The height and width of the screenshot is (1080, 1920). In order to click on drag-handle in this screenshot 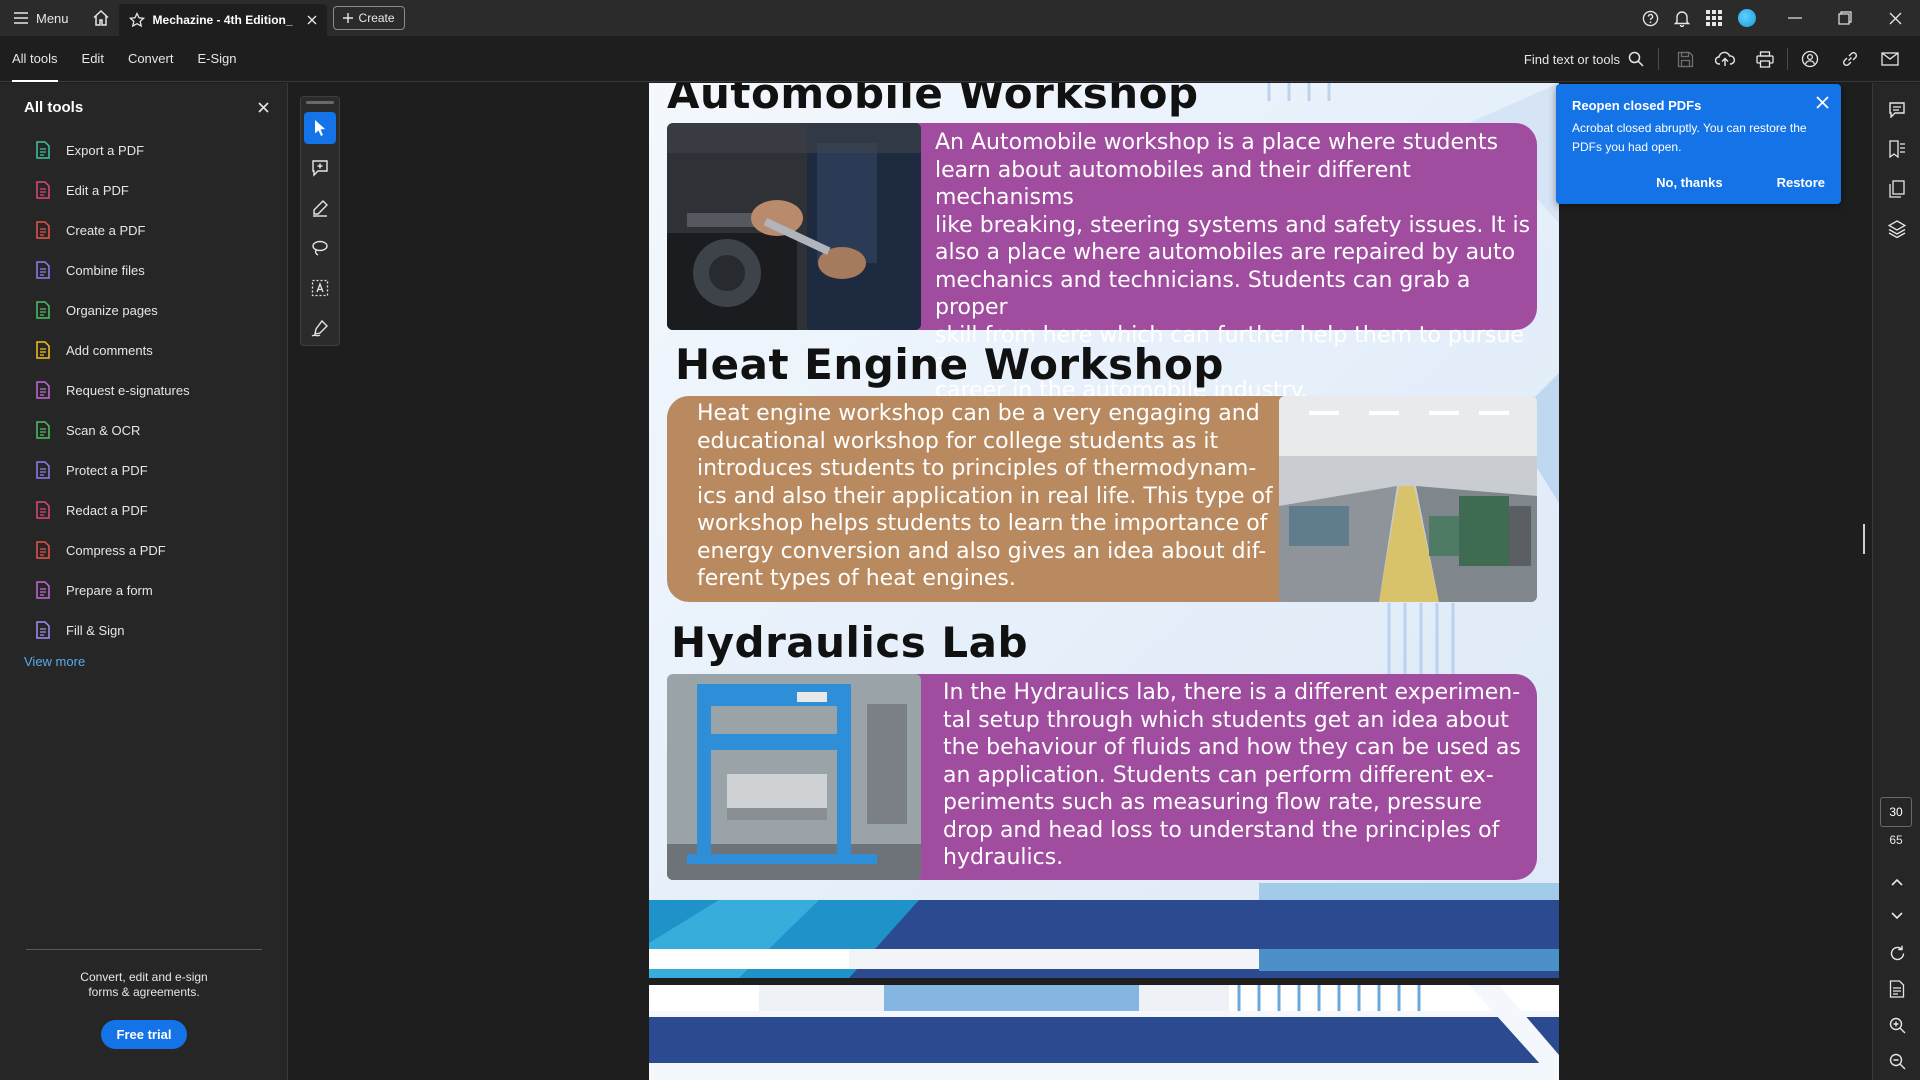, I will do `click(320, 102)`.